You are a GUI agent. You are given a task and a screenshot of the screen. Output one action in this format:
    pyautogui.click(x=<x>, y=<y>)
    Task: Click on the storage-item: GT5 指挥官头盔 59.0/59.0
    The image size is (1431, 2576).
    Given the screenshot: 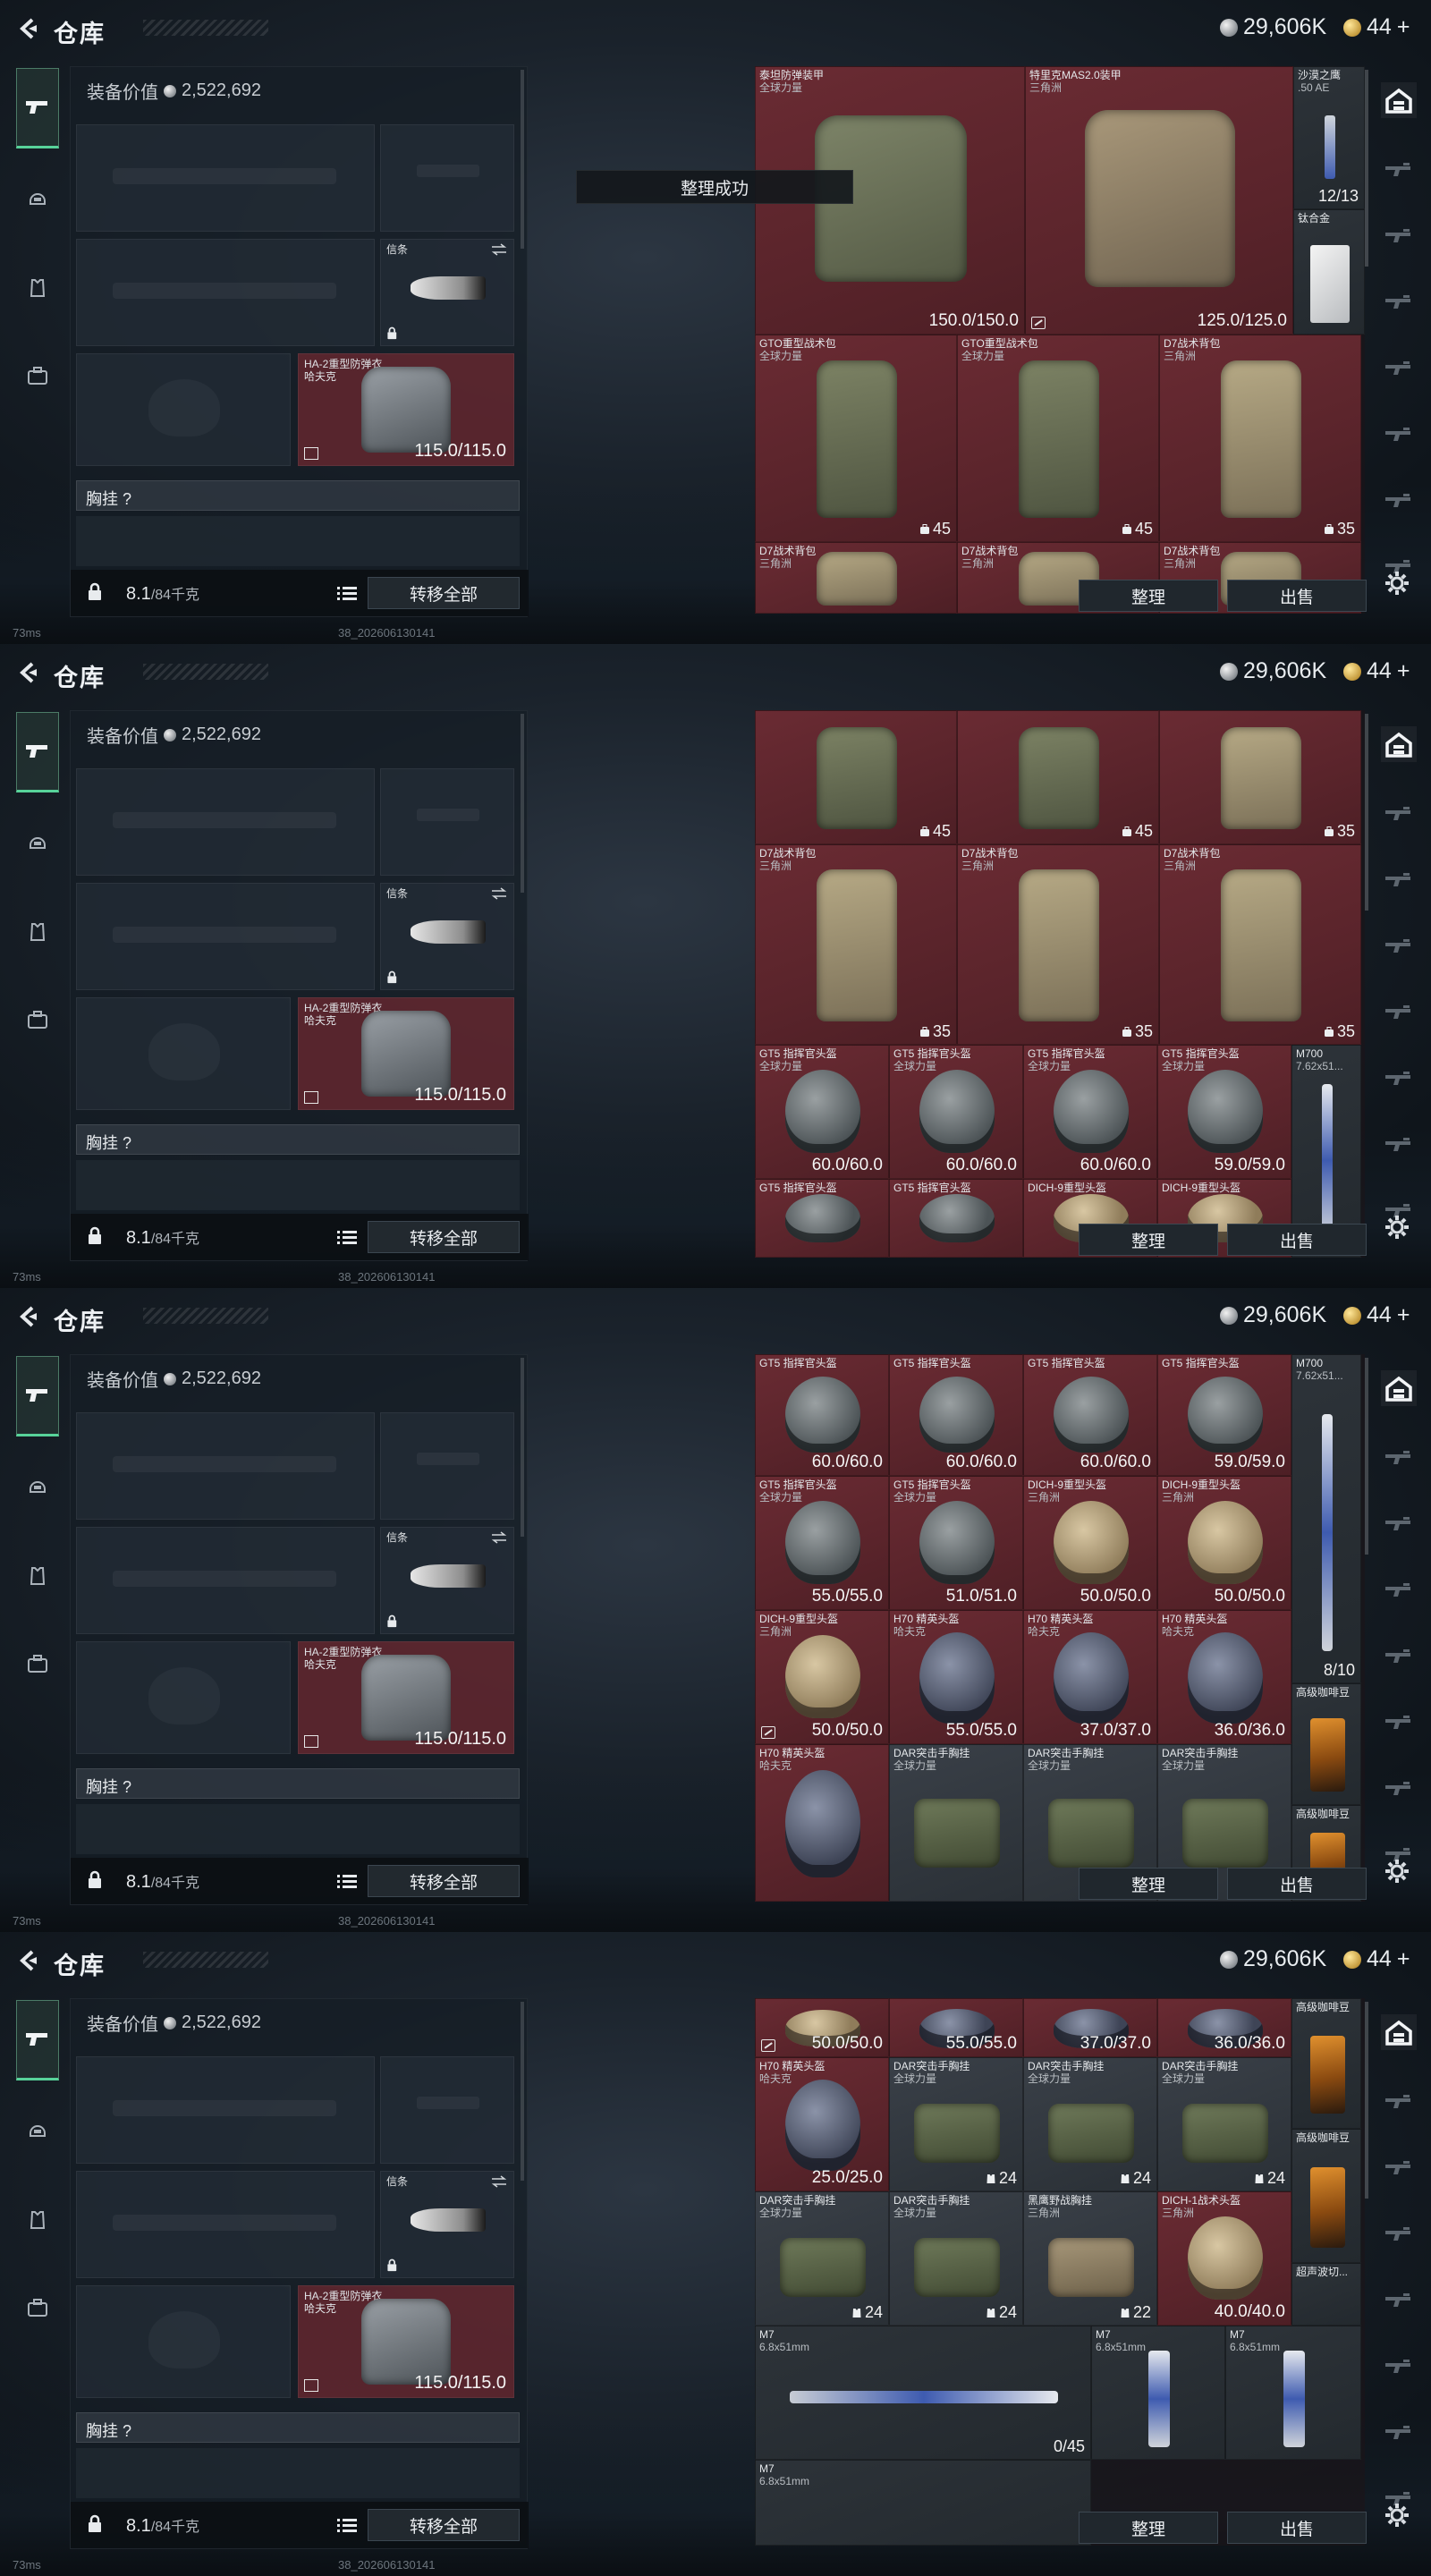 What is the action you would take?
    pyautogui.click(x=1224, y=1415)
    